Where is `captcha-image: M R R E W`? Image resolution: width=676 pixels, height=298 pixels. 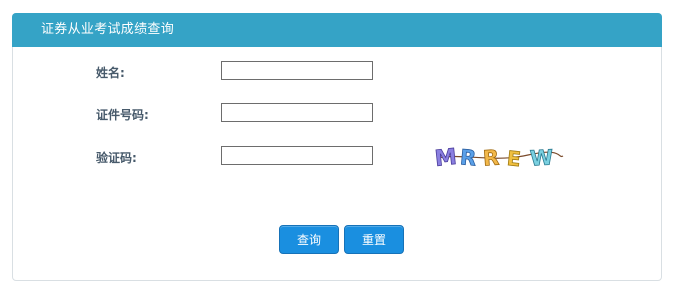 captcha-image: M R R E W is located at coordinates (499, 156).